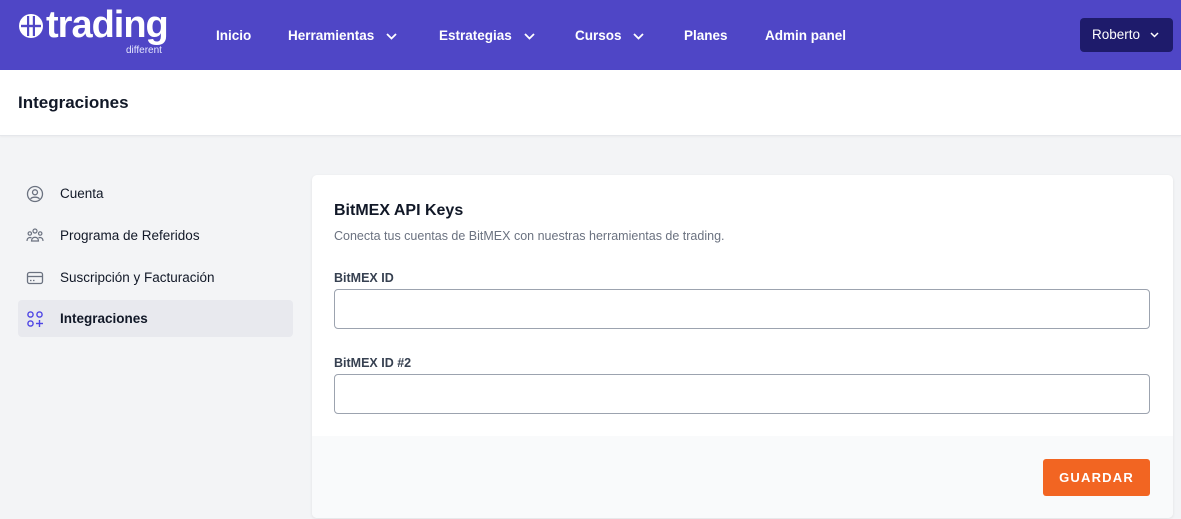  I want to click on brand-tagline: different, so click(144, 50).